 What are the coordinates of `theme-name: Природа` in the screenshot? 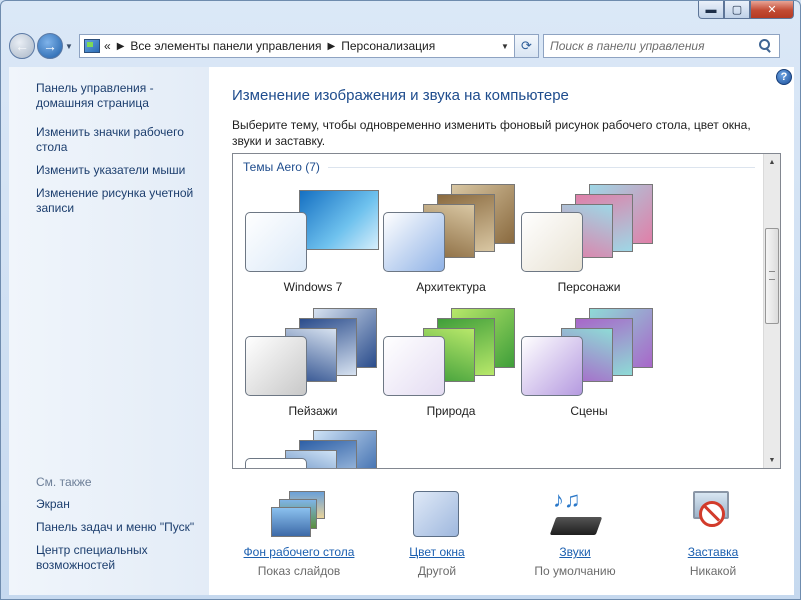 It's located at (451, 411).